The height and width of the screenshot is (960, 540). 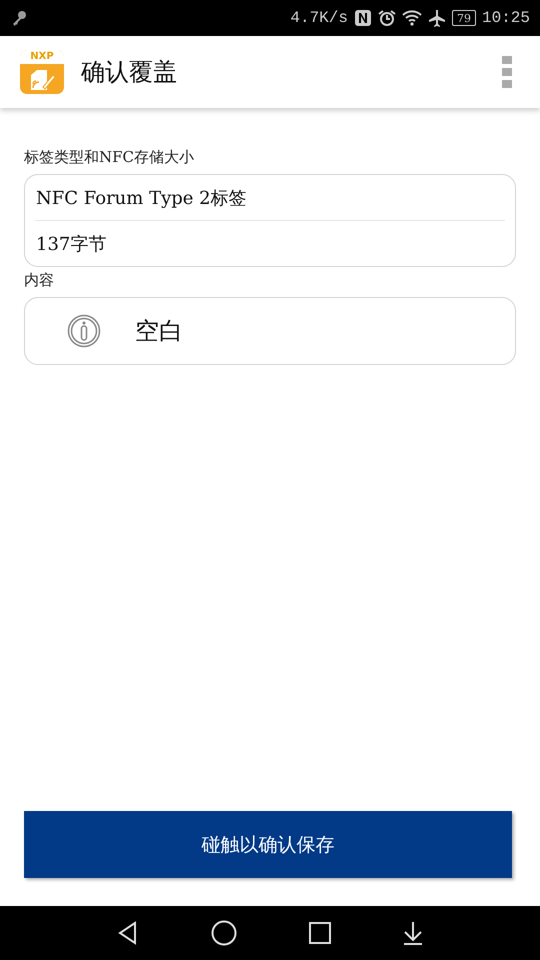 I want to click on tag-type: NFC Forum Type 2标签, so click(x=270, y=198).